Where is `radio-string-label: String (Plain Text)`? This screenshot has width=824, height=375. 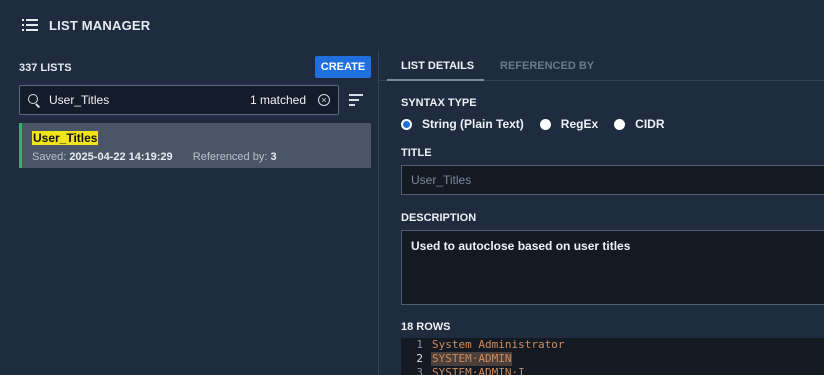 radio-string-label: String (Plain Text) is located at coordinates (473, 124).